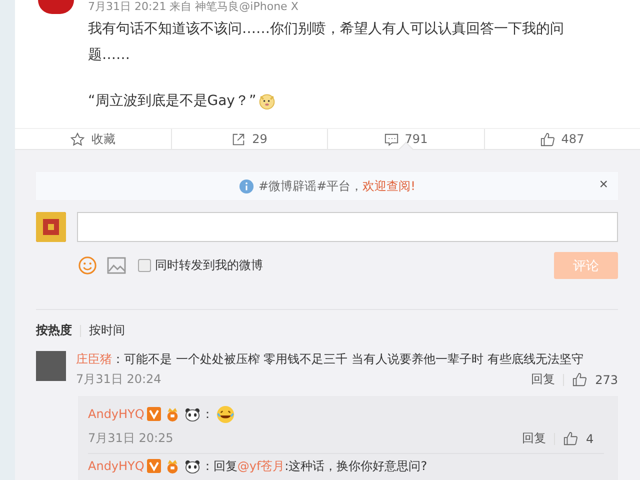 The image size is (640, 480). I want to click on reply-text: ：, so click(207, 414).